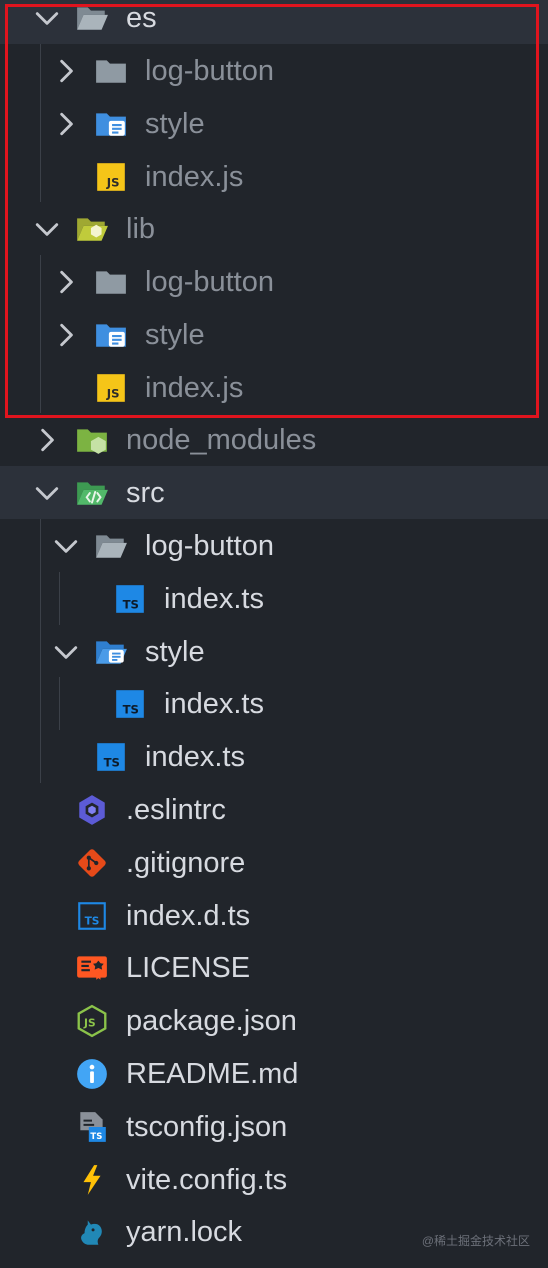  I want to click on nodejs-icon: JS, so click(92, 1021).